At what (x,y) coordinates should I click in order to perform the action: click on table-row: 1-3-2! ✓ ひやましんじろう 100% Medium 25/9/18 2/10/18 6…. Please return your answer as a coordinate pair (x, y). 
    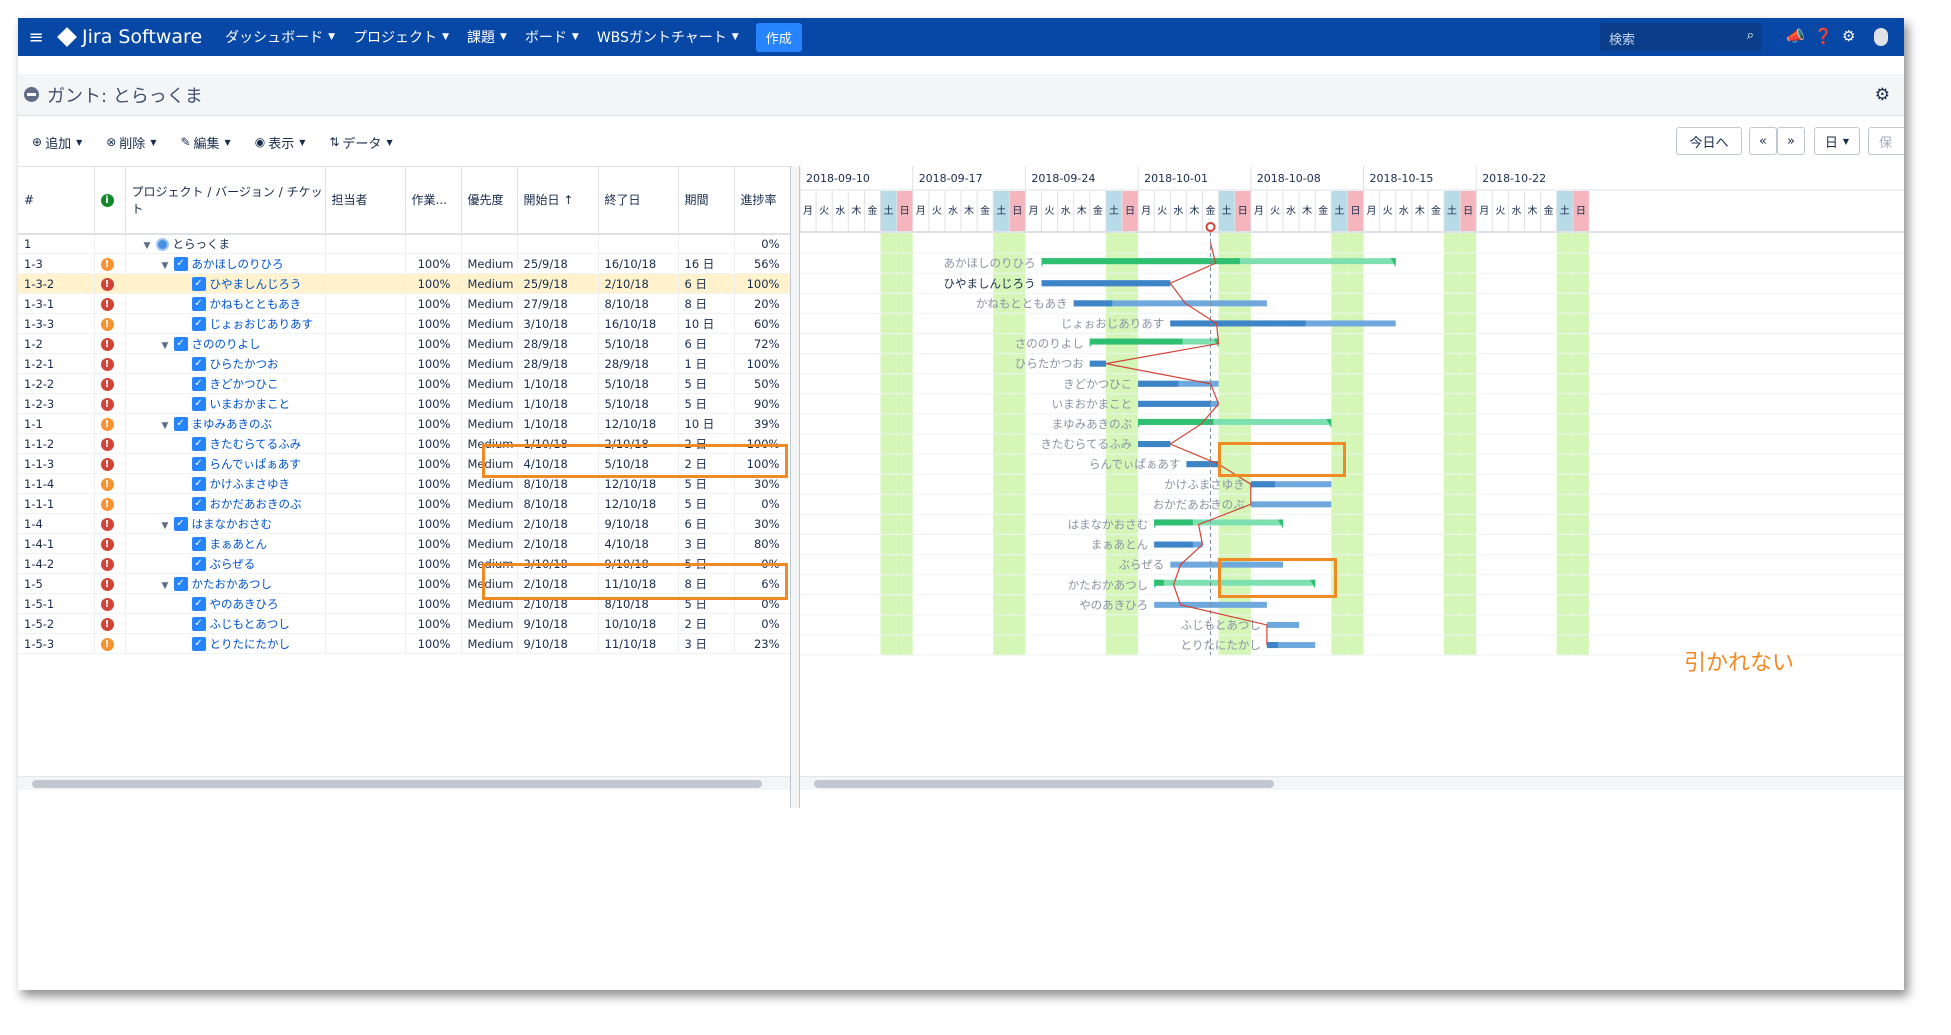
    Looking at the image, I should click on (404, 283).